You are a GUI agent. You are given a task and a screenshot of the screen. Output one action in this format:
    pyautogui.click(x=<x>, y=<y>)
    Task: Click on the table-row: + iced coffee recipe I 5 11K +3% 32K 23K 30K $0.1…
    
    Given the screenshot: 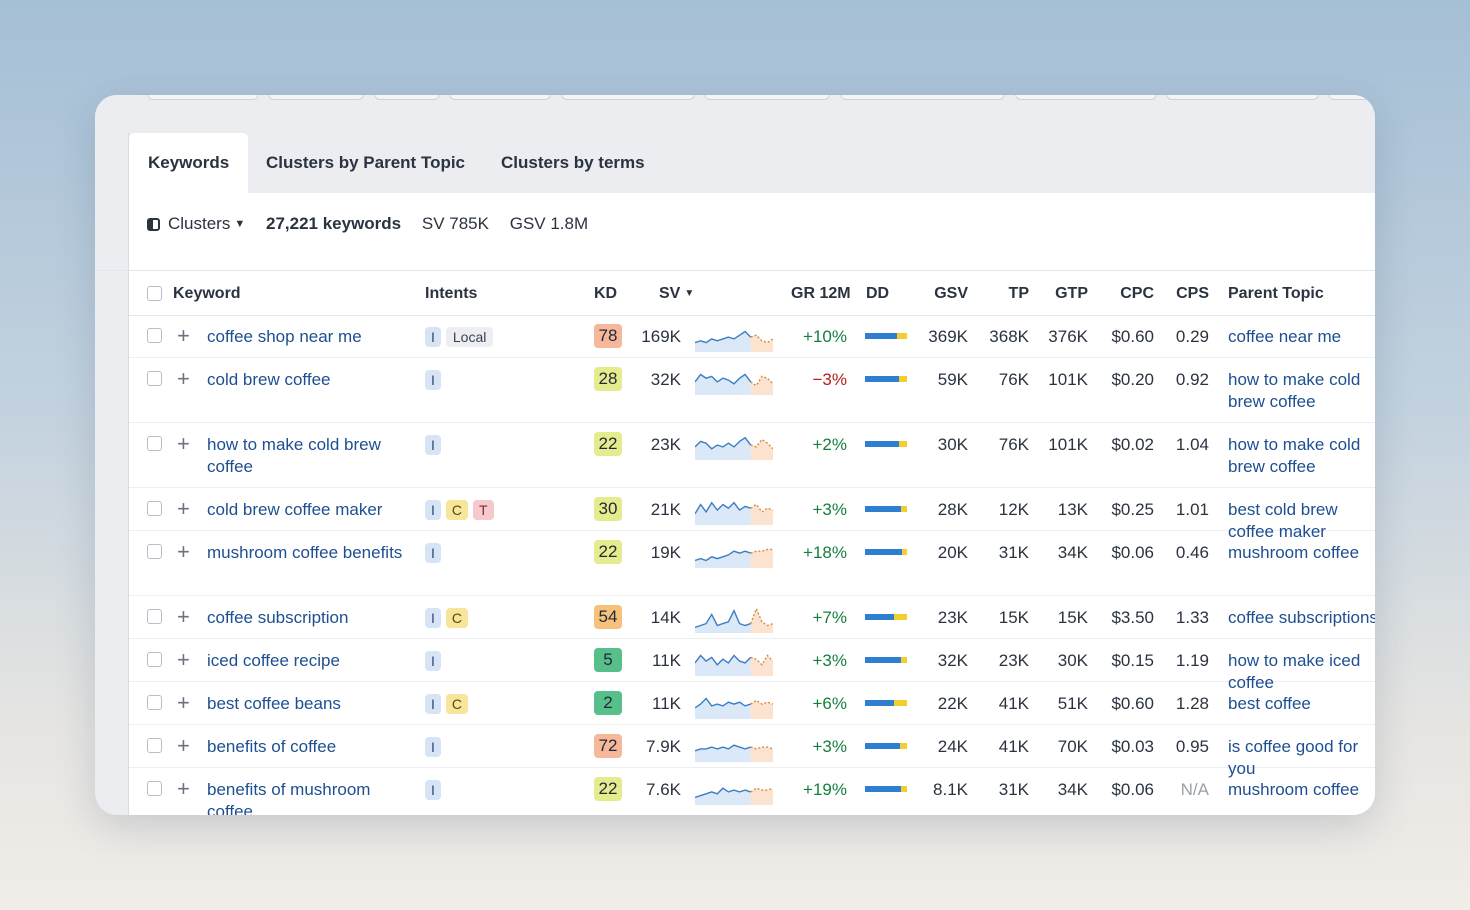 What is the action you would take?
    pyautogui.click(x=752, y=665)
    